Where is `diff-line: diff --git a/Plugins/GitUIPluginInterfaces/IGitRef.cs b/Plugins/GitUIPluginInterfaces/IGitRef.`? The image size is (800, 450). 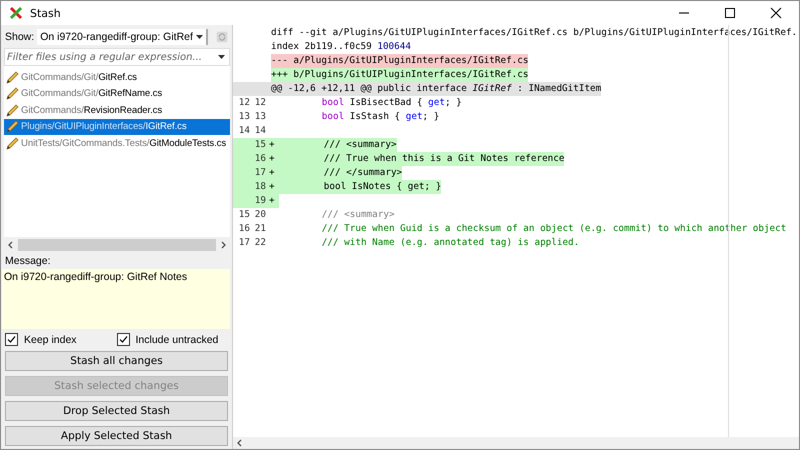
diff-line: diff --git a/Plugins/GitUIPluginInterfaces/IGitRef.cs b/Plugins/GitUIPluginInterfaces/IGitRef. is located at coordinates (534, 33).